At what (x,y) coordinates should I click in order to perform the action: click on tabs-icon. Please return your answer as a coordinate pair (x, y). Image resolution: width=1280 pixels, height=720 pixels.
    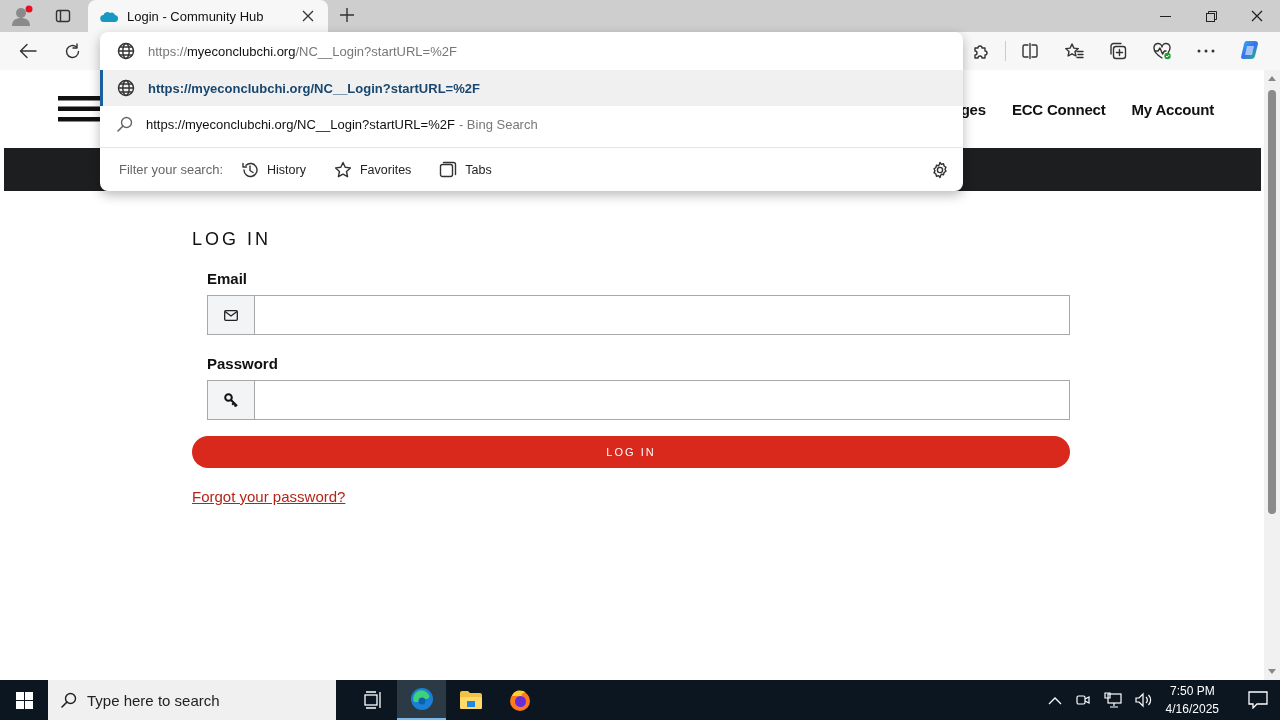
    Looking at the image, I should click on (448, 169).